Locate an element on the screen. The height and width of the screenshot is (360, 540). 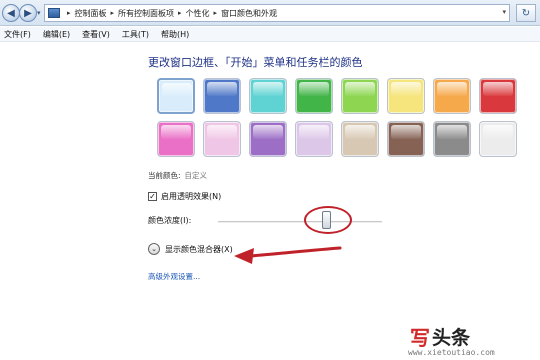
check-icon: ✓ is located at coordinates (152, 196).